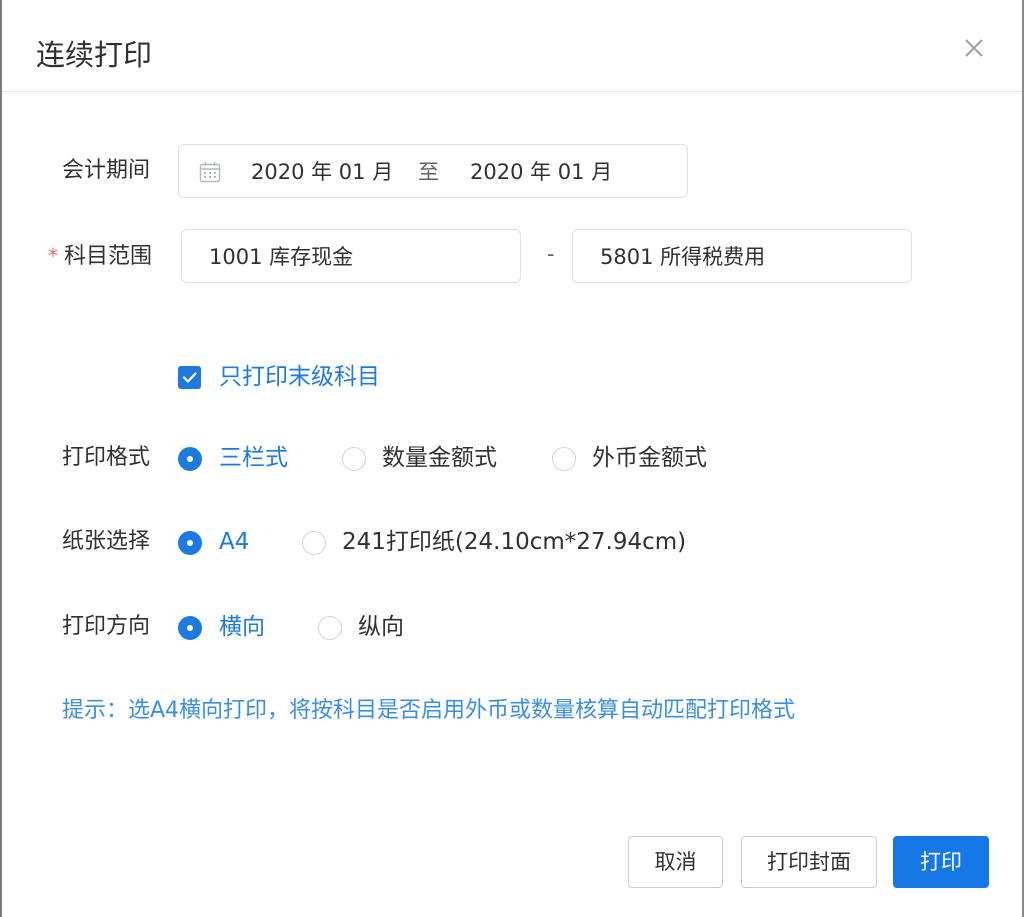 The width and height of the screenshot is (1024, 917). I want to click on required-mark: *, so click(53, 256).